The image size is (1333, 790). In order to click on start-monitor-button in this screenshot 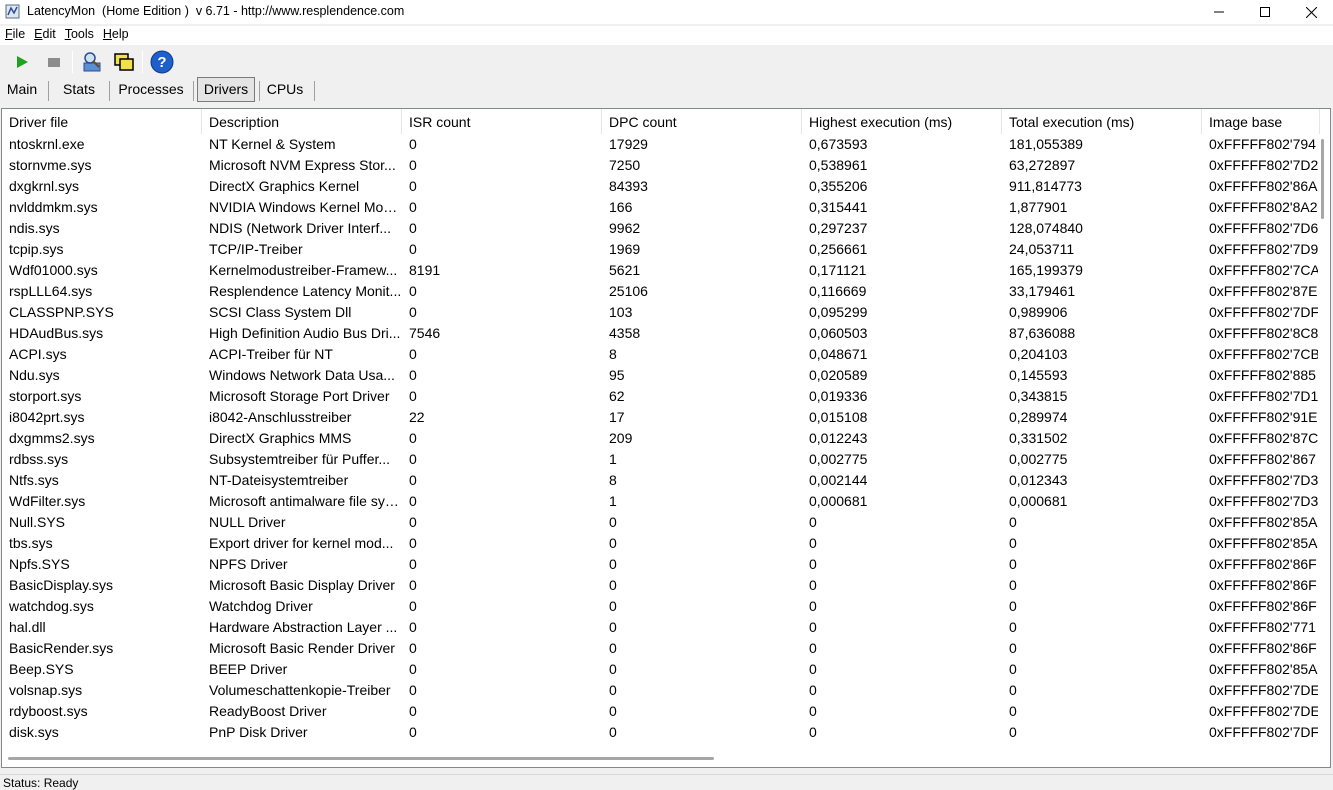, I will do `click(22, 62)`.